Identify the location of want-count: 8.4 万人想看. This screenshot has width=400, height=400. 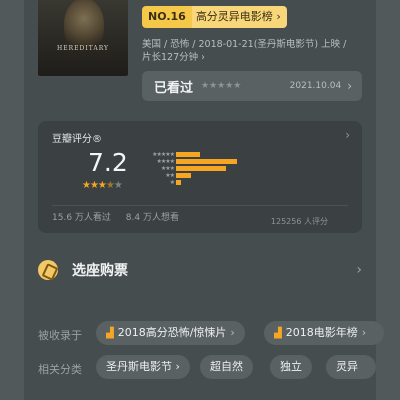
(152, 218).